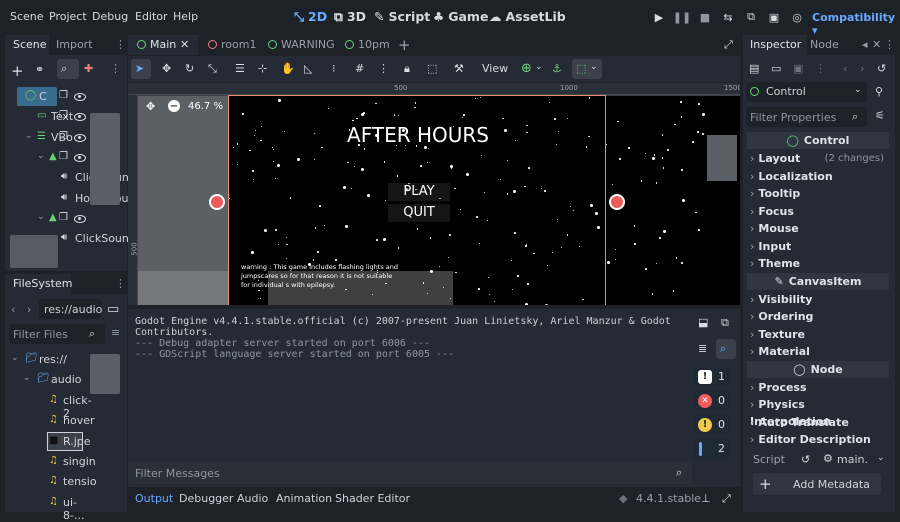  Describe the element at coordinates (881, 68) in the screenshot. I see `history-icon: ↺` at that location.